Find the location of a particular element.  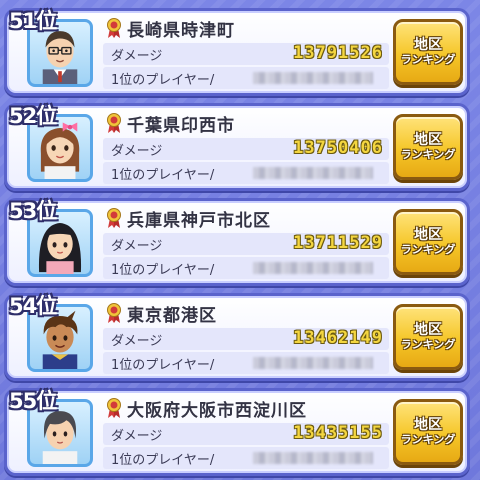

rank-label: 55位 is located at coordinates (33, 401).